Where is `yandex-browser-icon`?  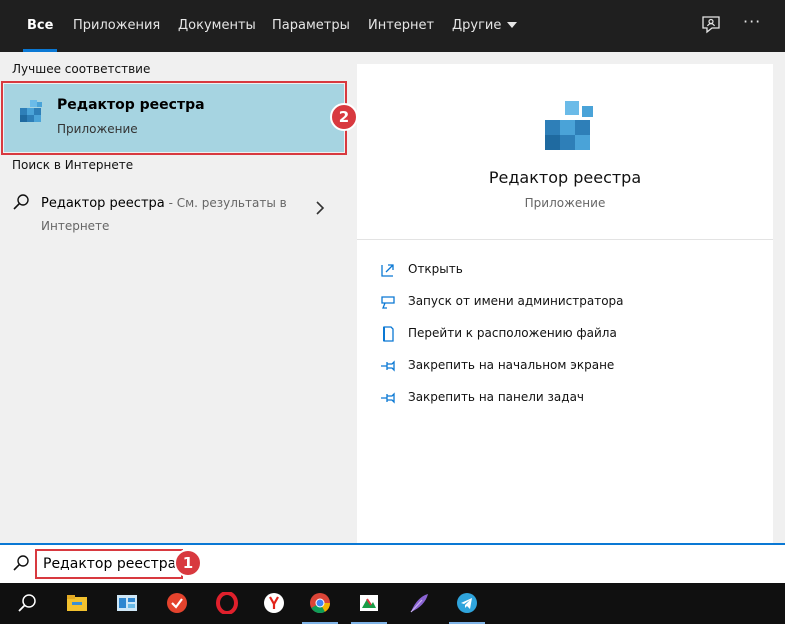
yandex-browser-icon is located at coordinates (274, 603).